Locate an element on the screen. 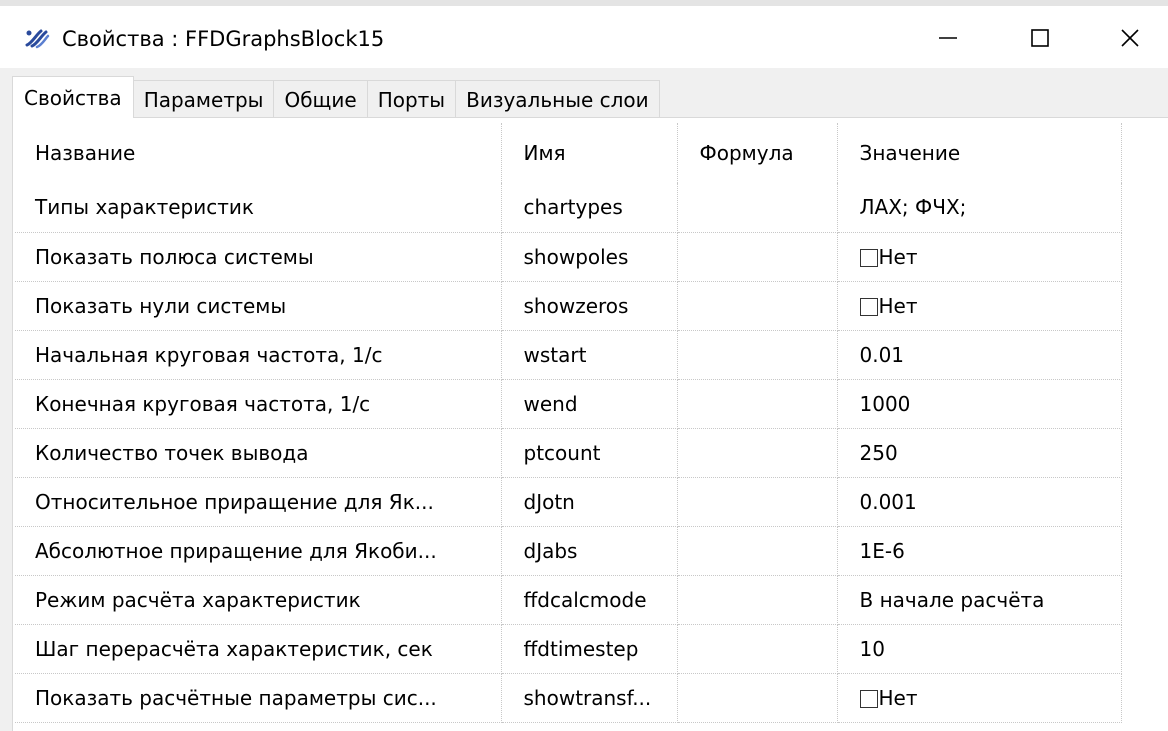  tab-properties: Свойства is located at coordinates (73, 97).